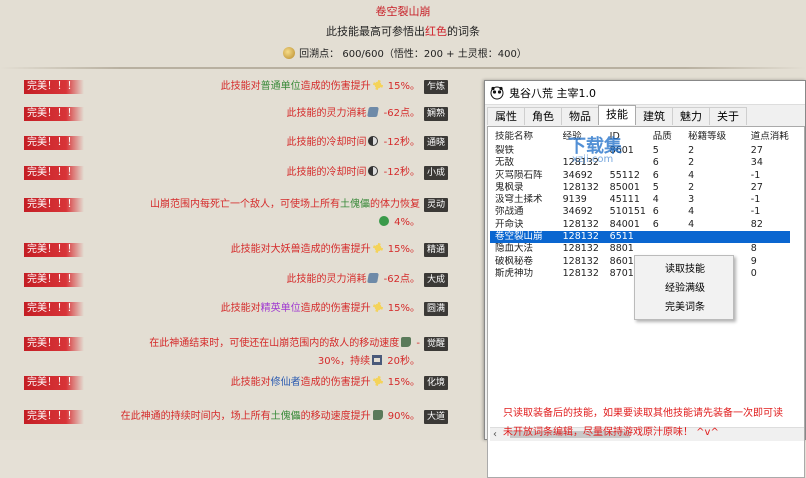 The width and height of the screenshot is (806, 478). I want to click on table-row: 汲穹土揉术 9139 45111 4 3 -1, so click(640, 200).